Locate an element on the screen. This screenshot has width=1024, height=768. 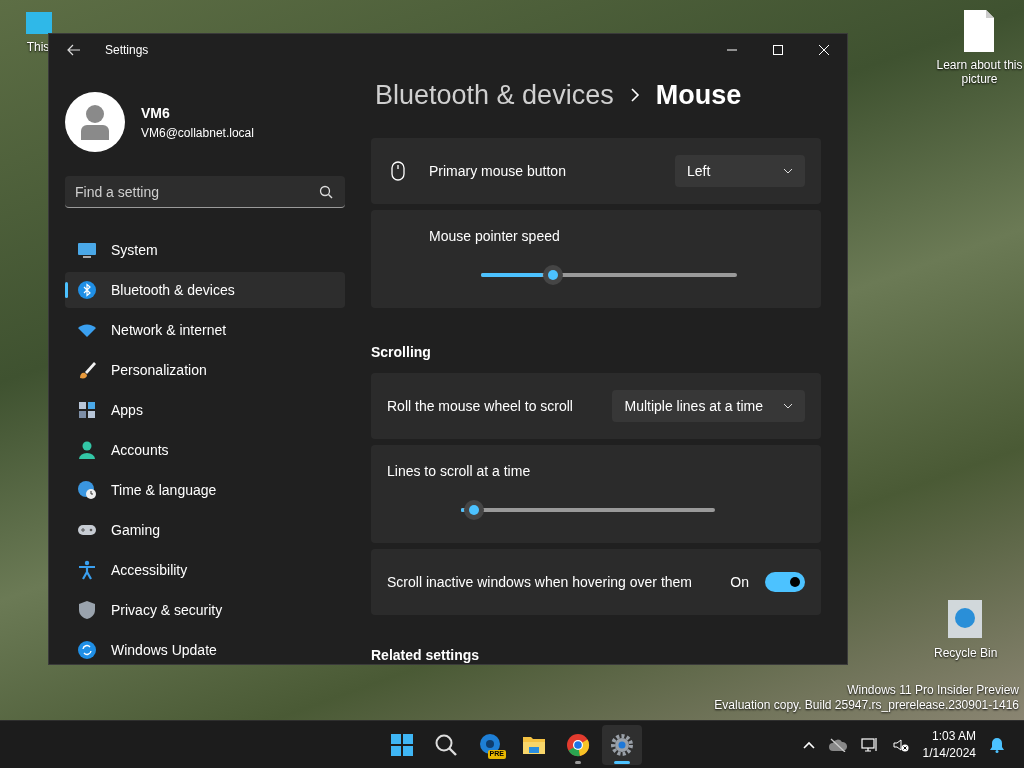
monitor-icon is located at coordinates (87, 250).